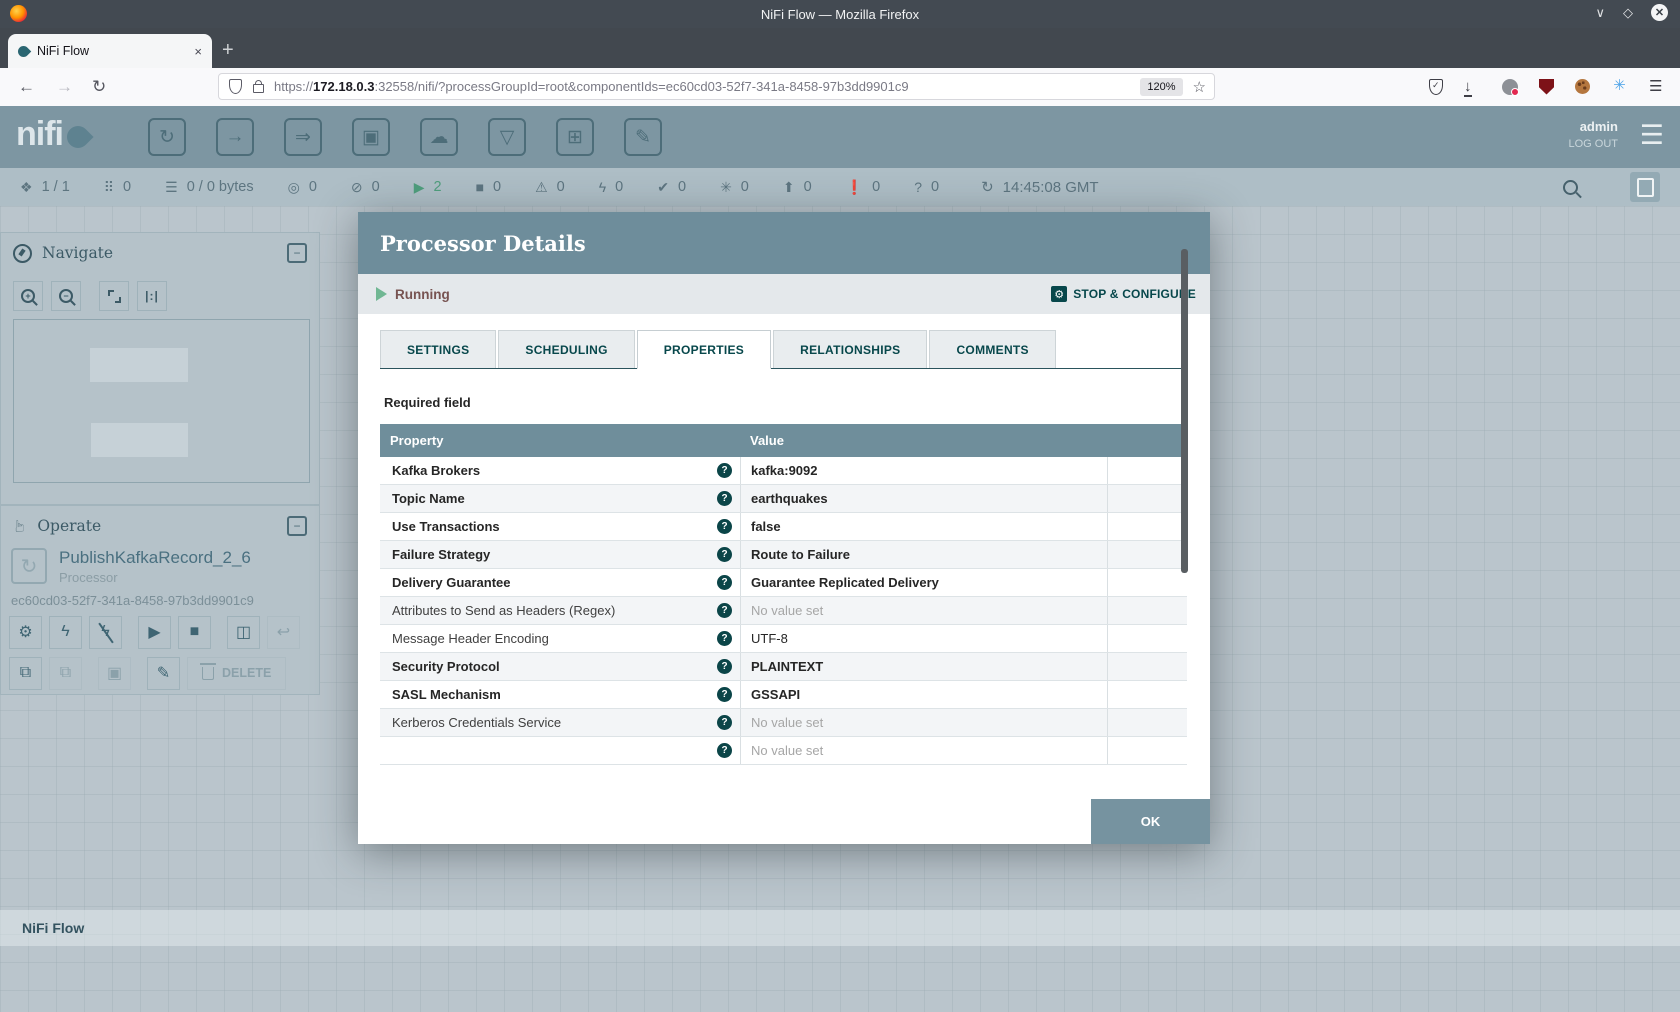 The image size is (1680, 1012). I want to click on process-group-icon: ▣, so click(371, 137).